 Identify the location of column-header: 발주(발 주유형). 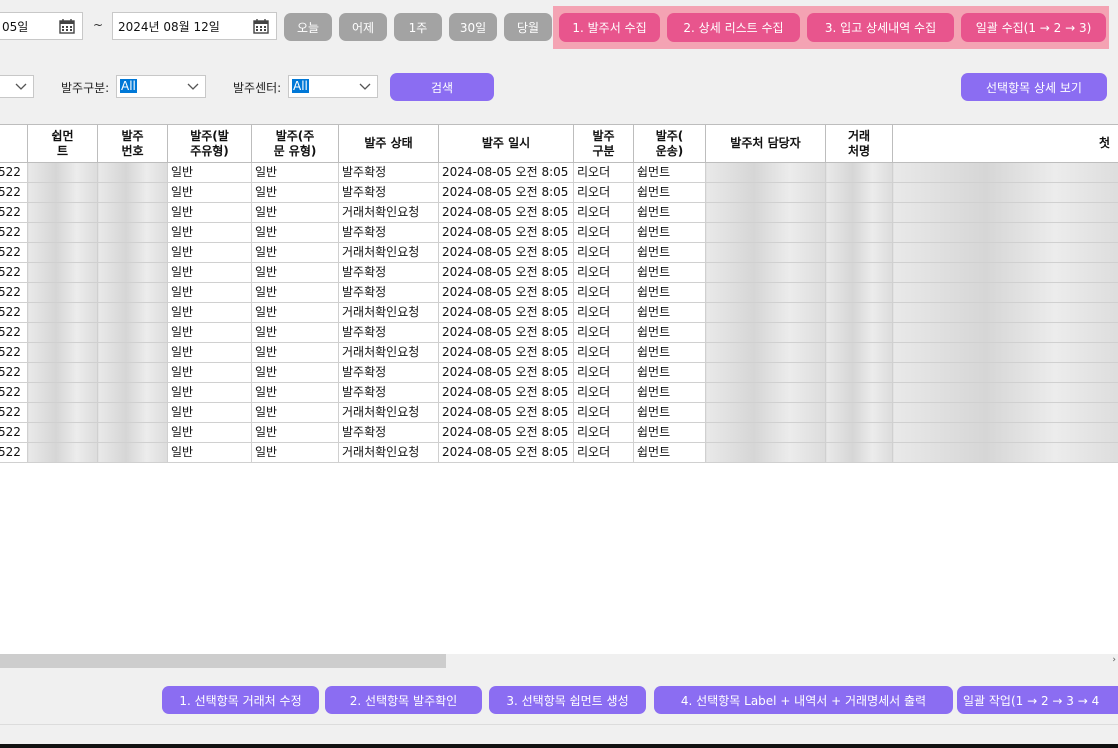
(209, 143).